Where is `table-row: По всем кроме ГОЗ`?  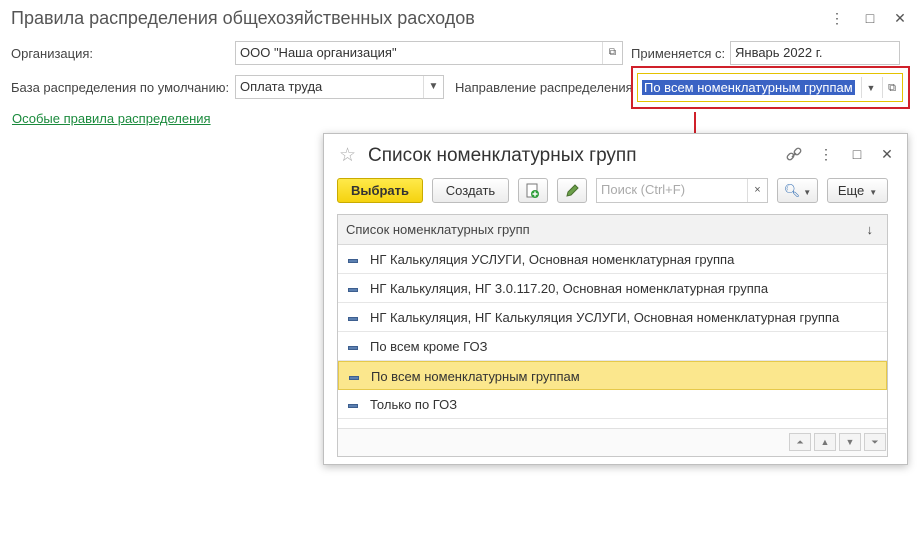
table-row: По всем кроме ГОЗ is located at coordinates (612, 346).